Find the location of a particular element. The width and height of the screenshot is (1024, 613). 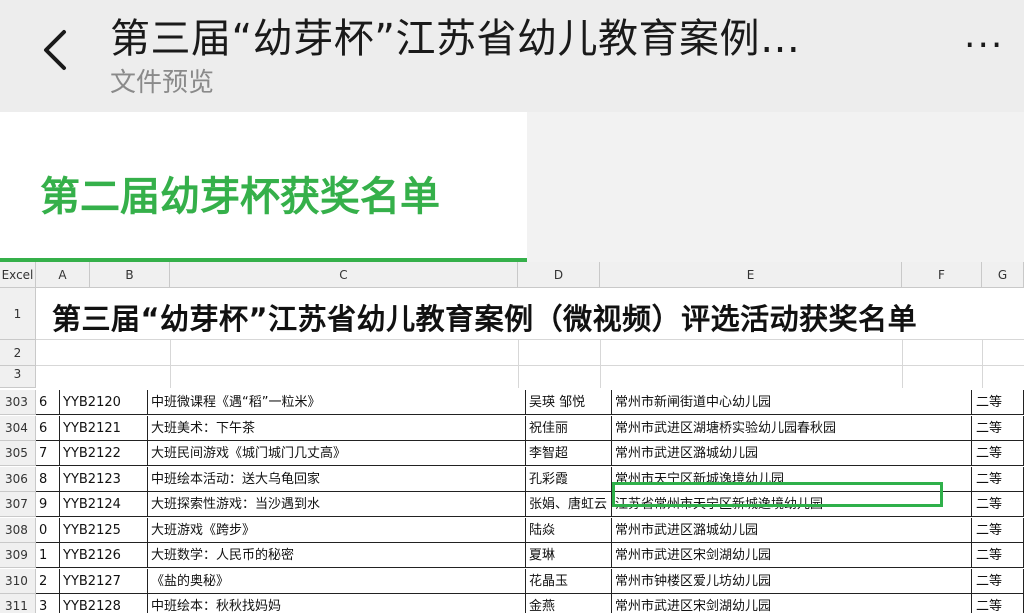

cell-author: 花晶玉 is located at coordinates (569, 581).